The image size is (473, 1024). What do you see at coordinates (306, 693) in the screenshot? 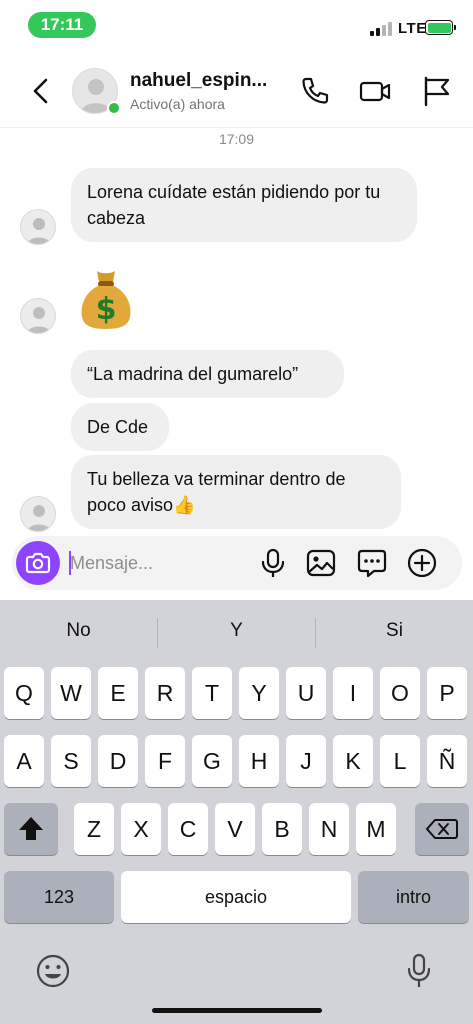
I see `key-u: U` at bounding box center [306, 693].